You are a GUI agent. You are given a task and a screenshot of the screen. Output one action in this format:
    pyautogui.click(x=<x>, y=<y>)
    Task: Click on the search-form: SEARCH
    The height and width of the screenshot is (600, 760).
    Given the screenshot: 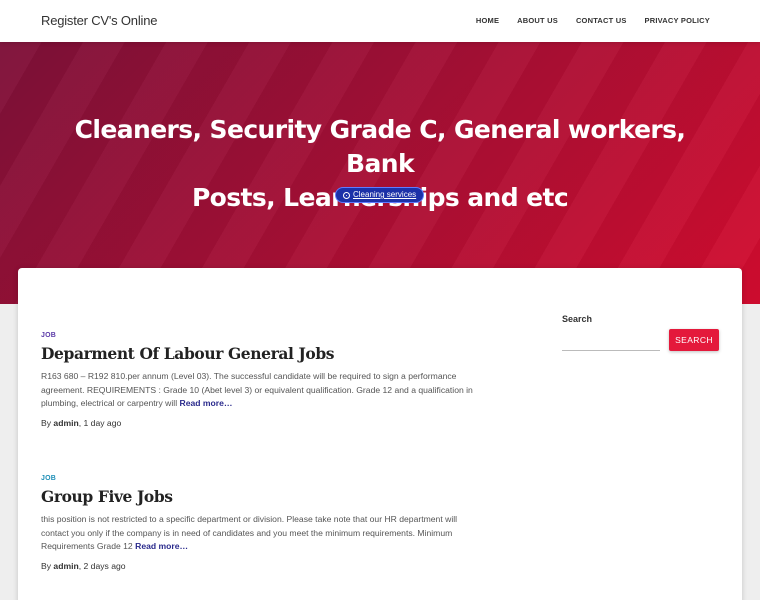 What is the action you would take?
    pyautogui.click(x=642, y=340)
    